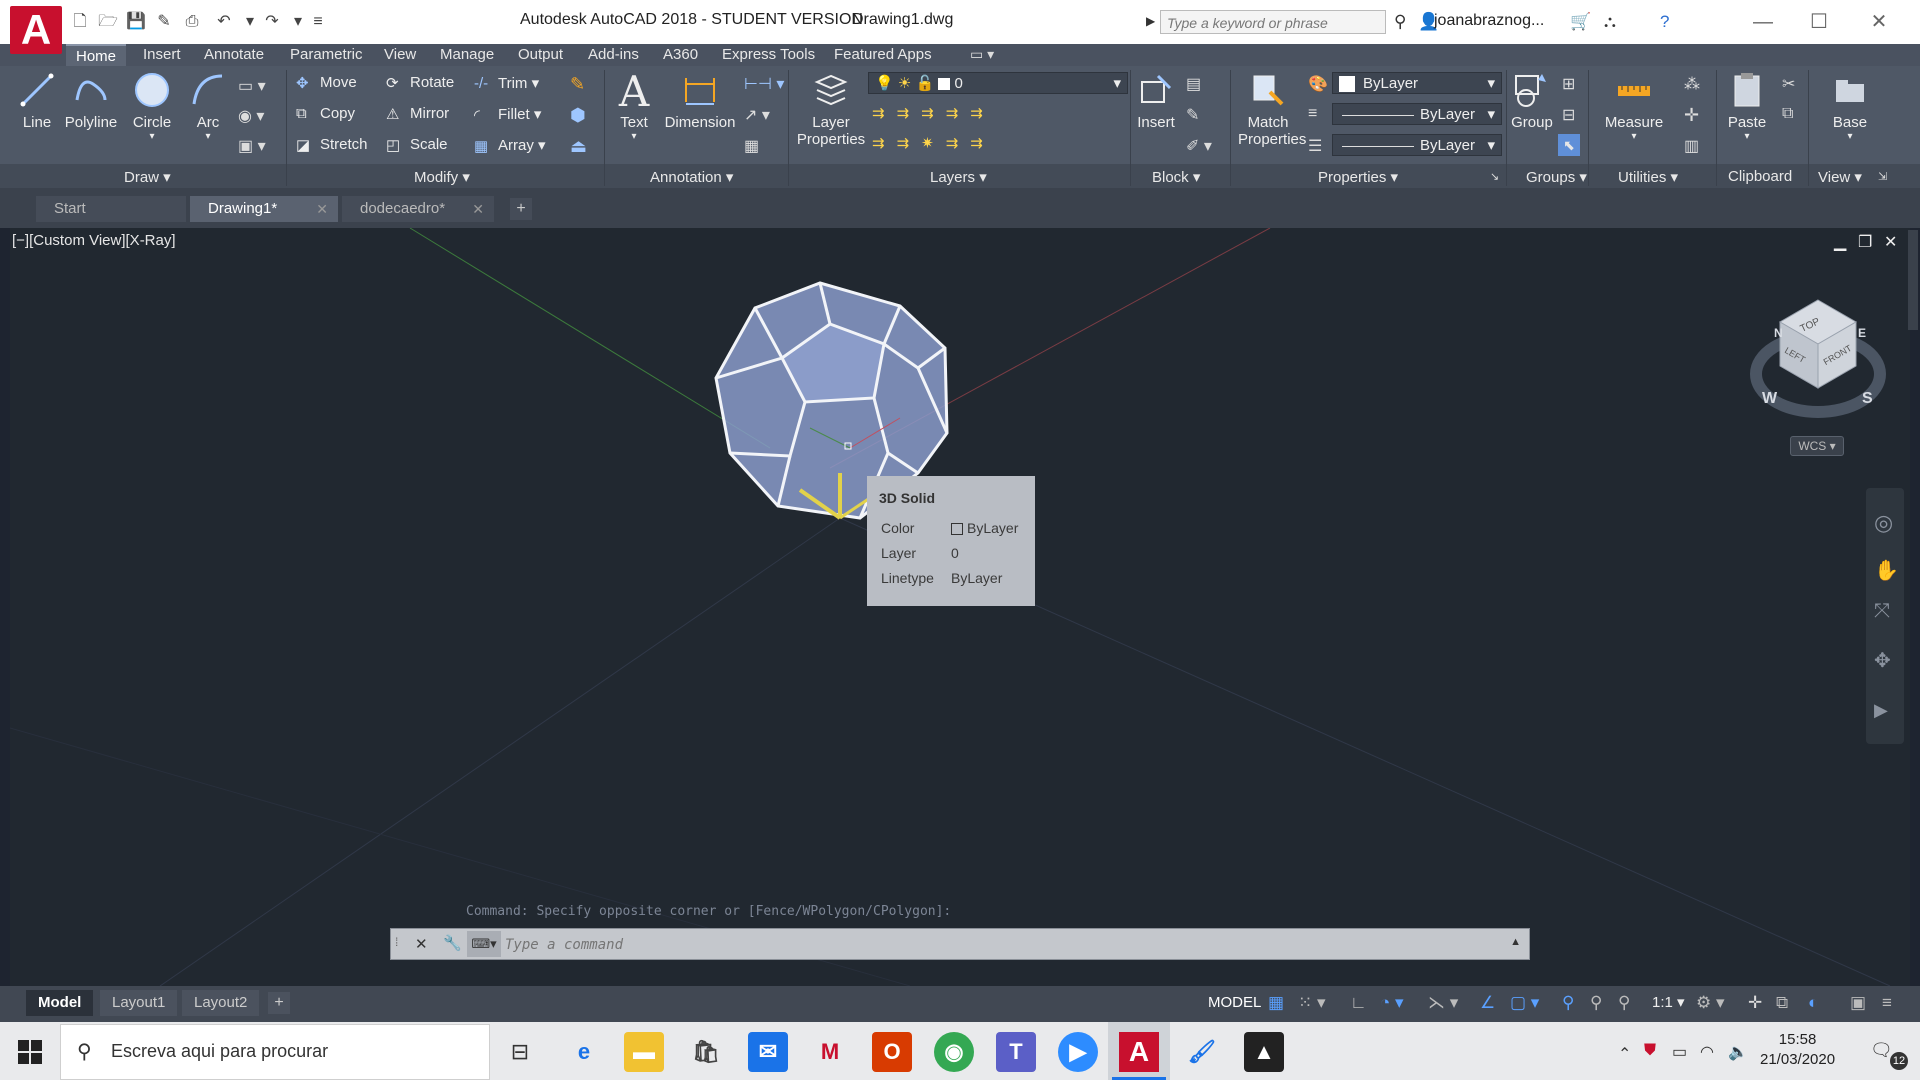 The width and height of the screenshot is (1920, 1080). What do you see at coordinates (1139, 1051) in the screenshot?
I see `autocad-taskbar-button: A` at bounding box center [1139, 1051].